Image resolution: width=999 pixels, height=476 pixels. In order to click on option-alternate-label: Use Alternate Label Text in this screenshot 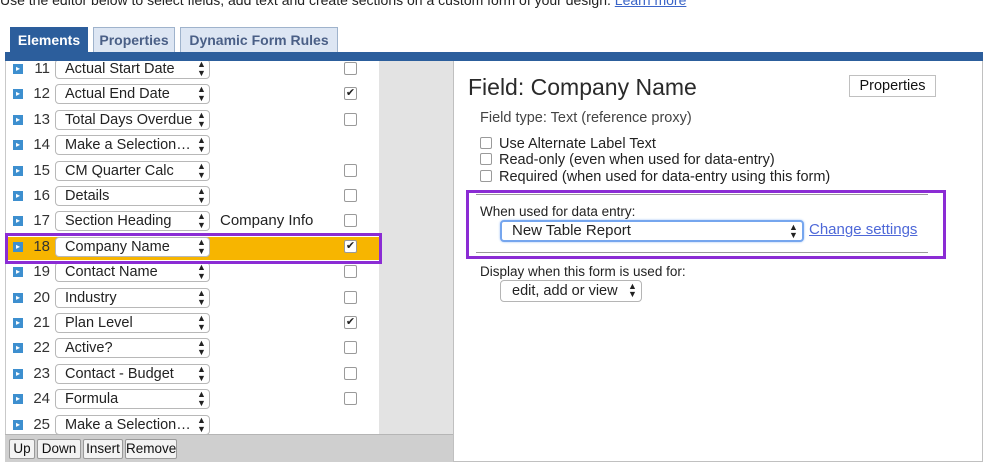, I will do `click(568, 144)`.